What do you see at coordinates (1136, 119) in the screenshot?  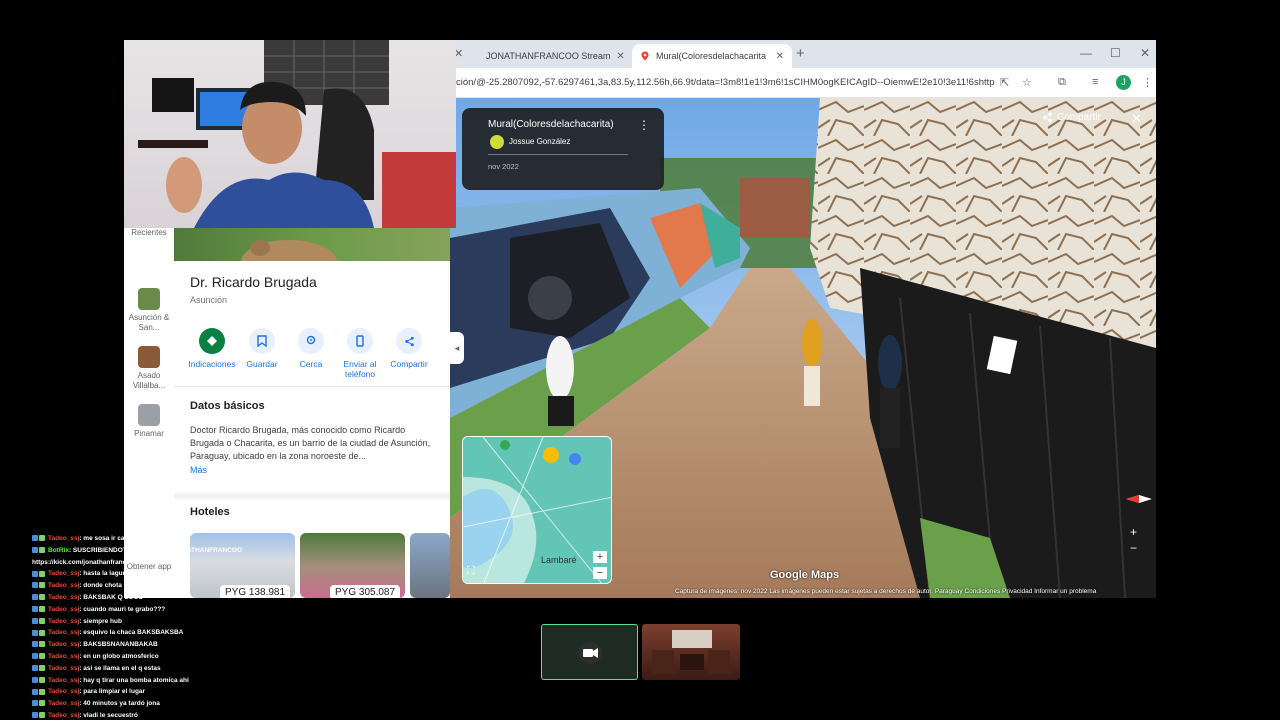 I see `close-streetview-icon: ✕` at bounding box center [1136, 119].